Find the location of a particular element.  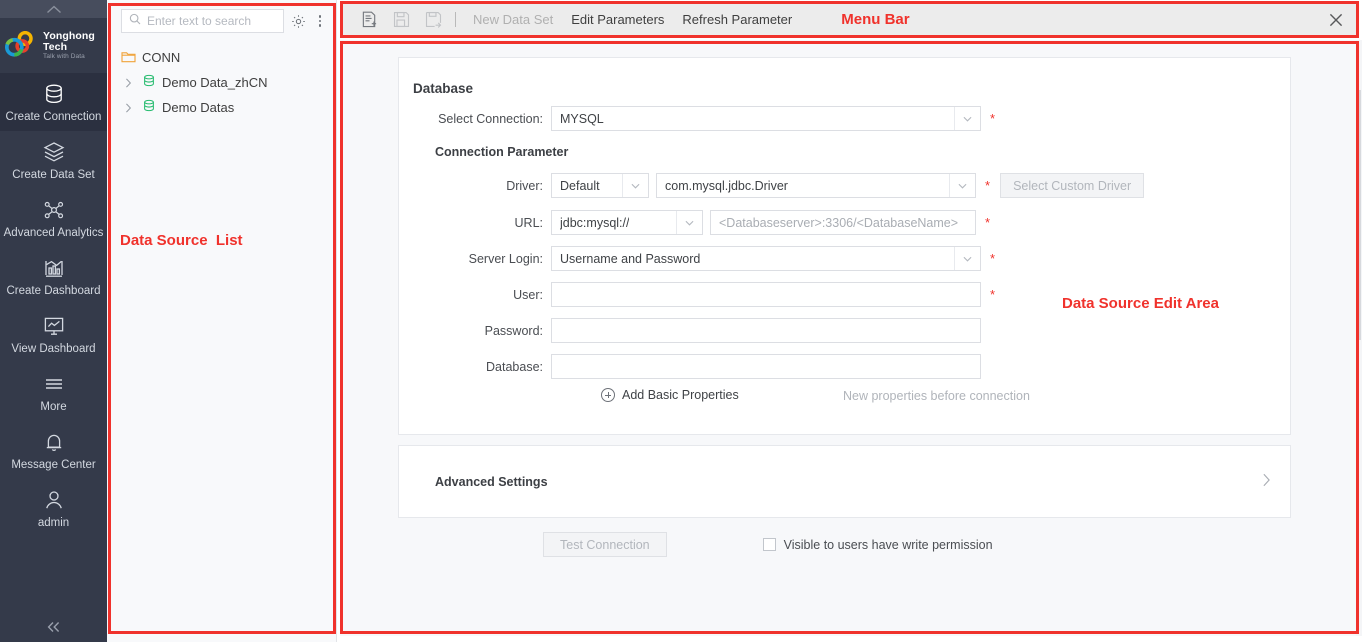

tree-item-connection: Demo Datas is located at coordinates (221, 107).